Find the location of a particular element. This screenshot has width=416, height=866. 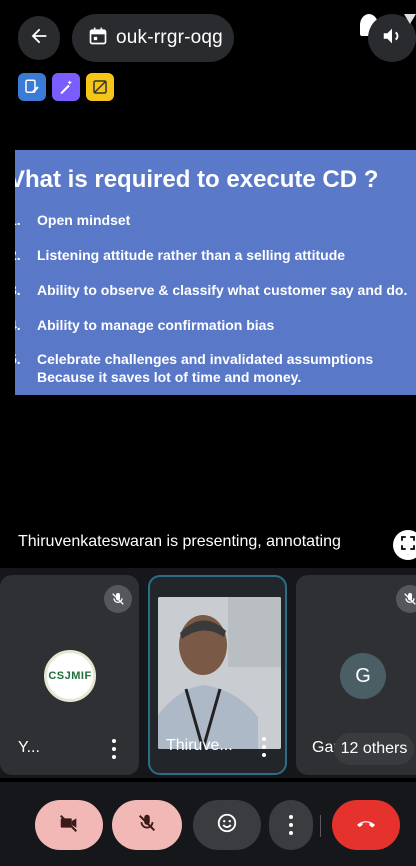

end-call-button is located at coordinates (366, 825).